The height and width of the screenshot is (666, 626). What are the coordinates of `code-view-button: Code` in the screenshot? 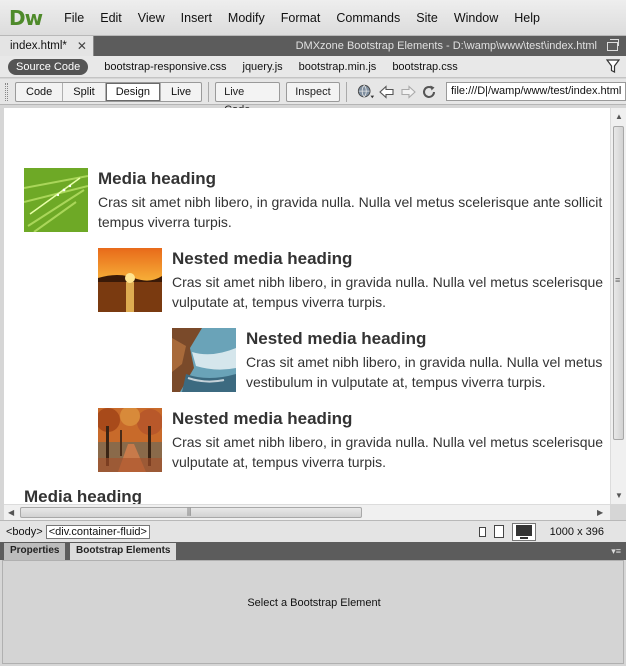 It's located at (40, 91).